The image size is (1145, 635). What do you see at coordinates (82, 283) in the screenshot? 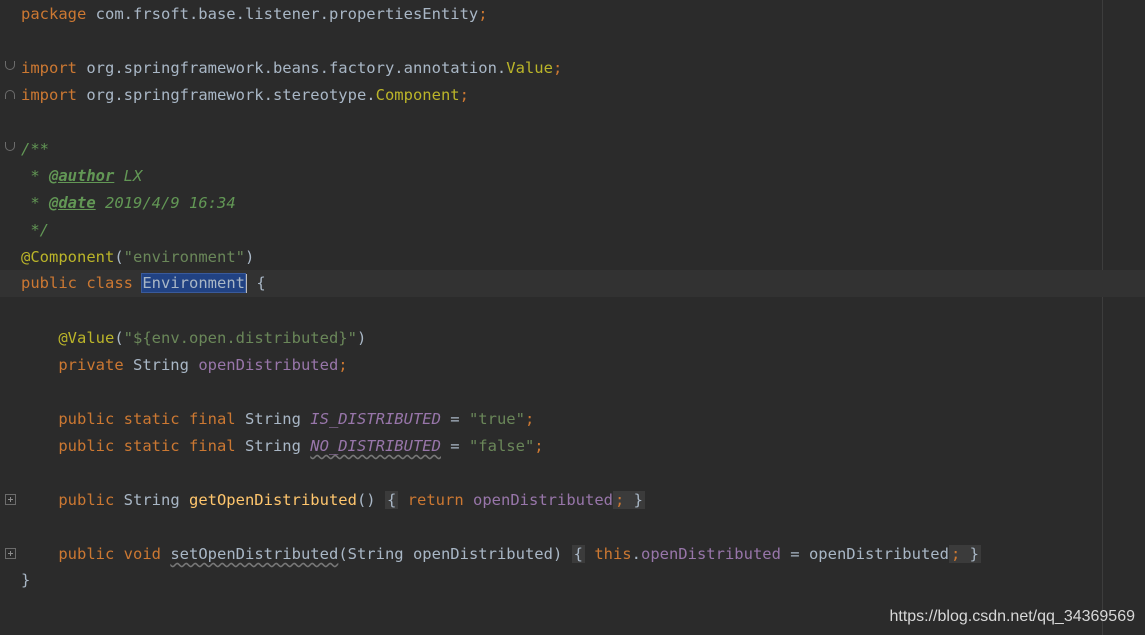
I see `class-keywords: public class` at bounding box center [82, 283].